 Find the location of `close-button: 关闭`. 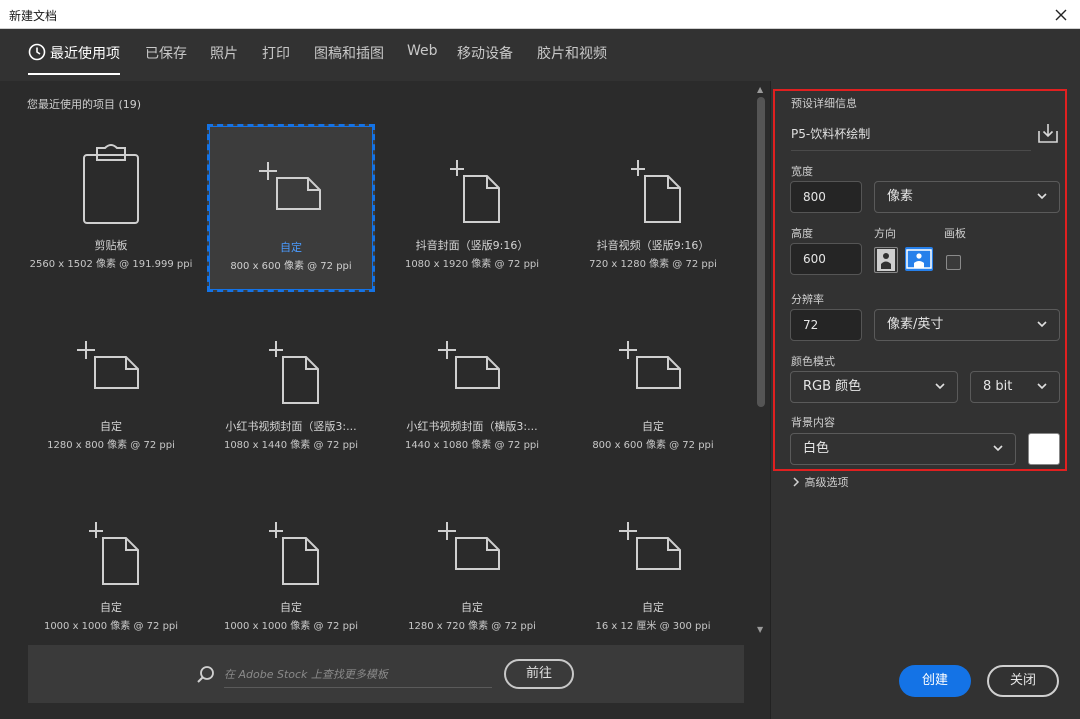

close-button: 关闭 is located at coordinates (1023, 681).